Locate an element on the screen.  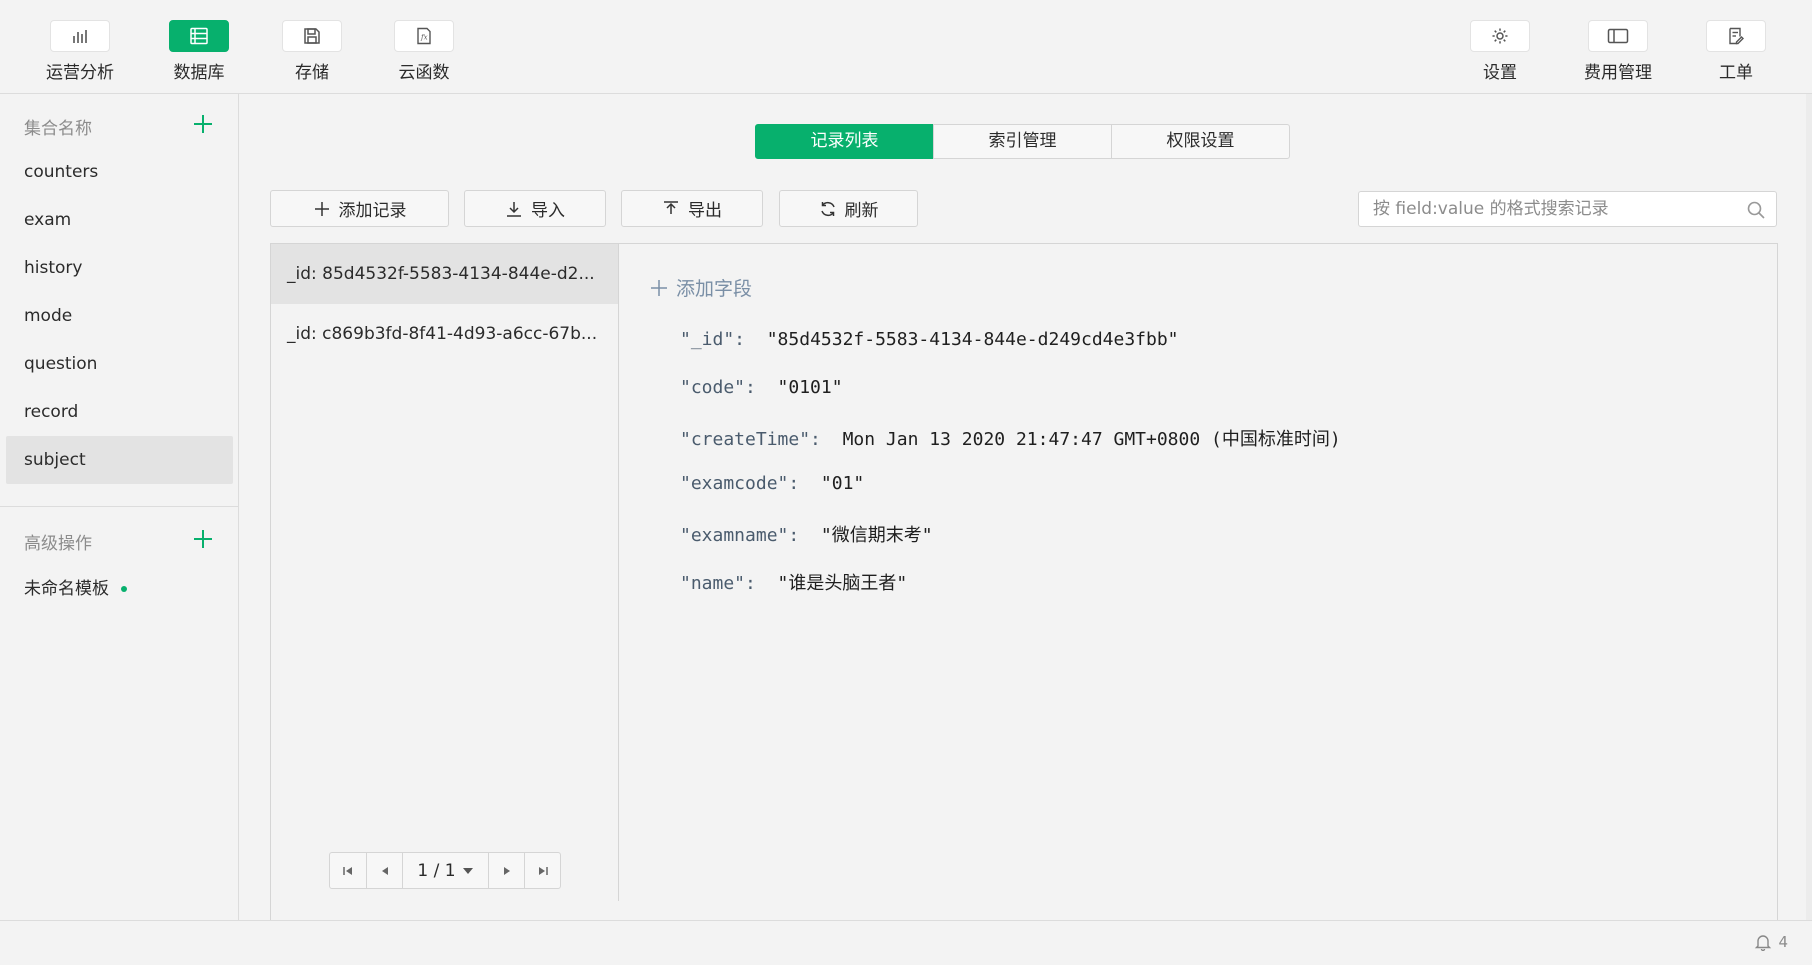
field-row: "examcode": "01" is located at coordinates (772, 483).